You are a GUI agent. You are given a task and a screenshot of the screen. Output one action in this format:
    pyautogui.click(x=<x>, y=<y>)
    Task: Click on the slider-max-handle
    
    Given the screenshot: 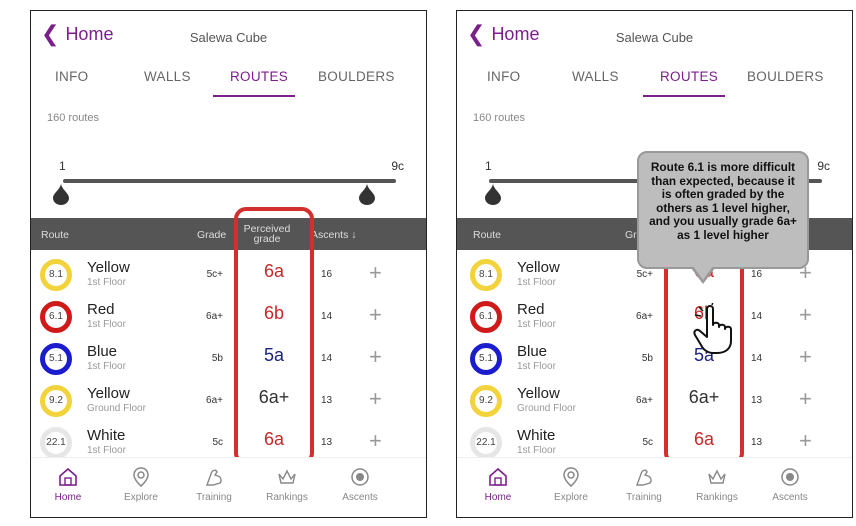 What is the action you would take?
    pyautogui.click(x=367, y=194)
    